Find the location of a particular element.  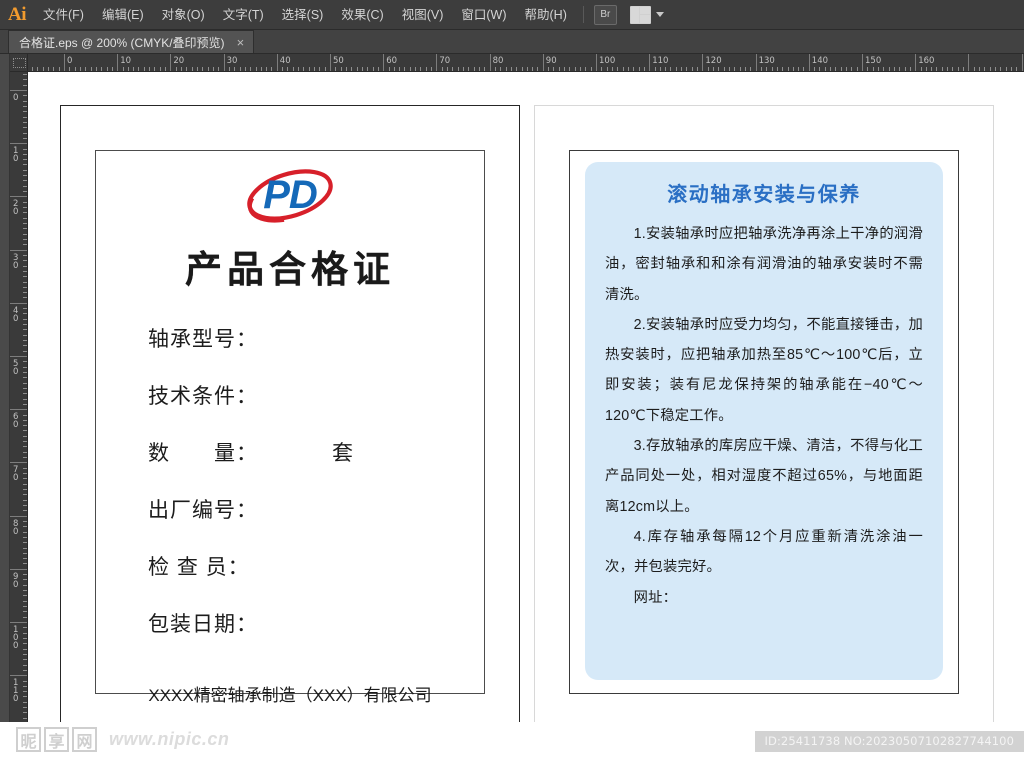

company-name: XXXX精密轴承制造（XXX）有限公司 is located at coordinates (290, 695).